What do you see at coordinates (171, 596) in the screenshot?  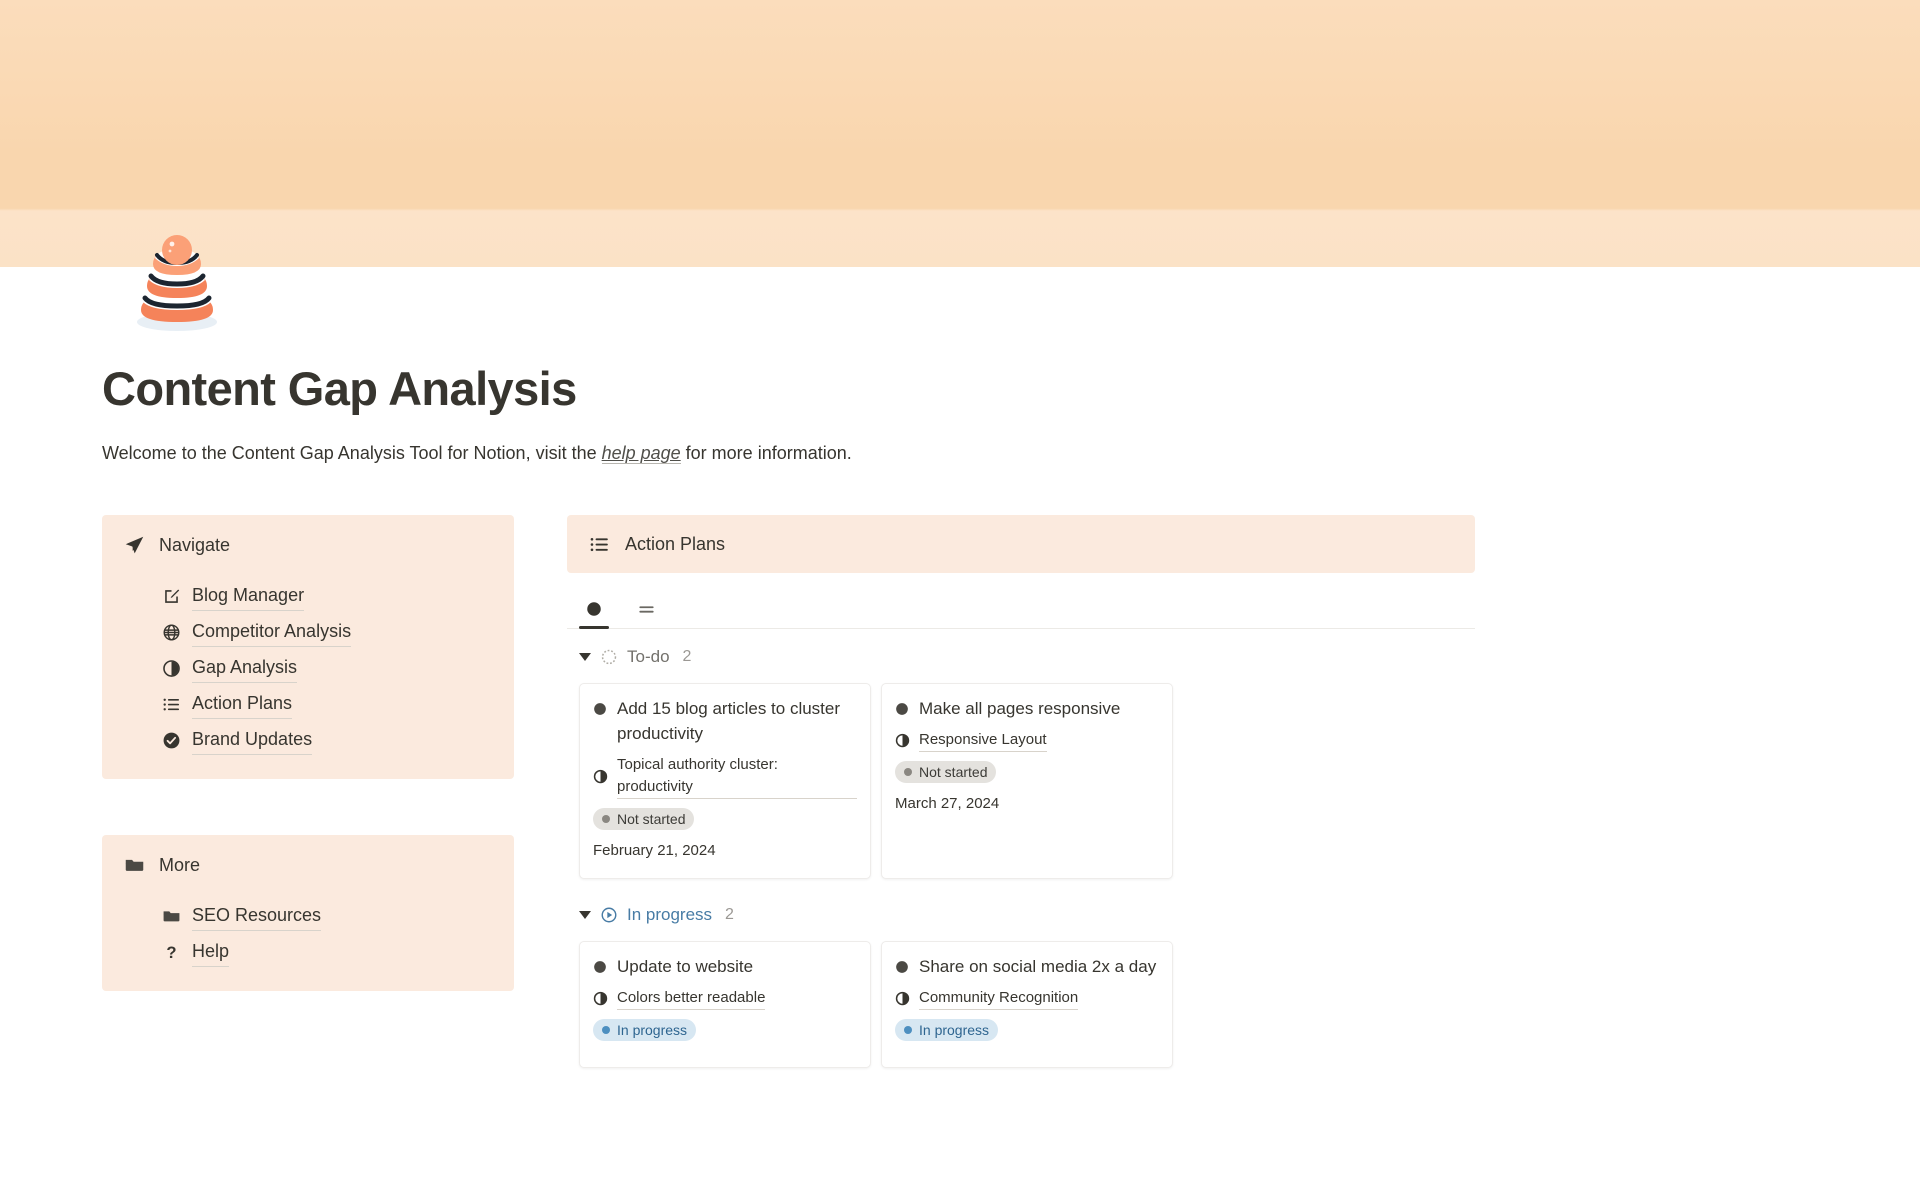 I see `edit-square-icon` at bounding box center [171, 596].